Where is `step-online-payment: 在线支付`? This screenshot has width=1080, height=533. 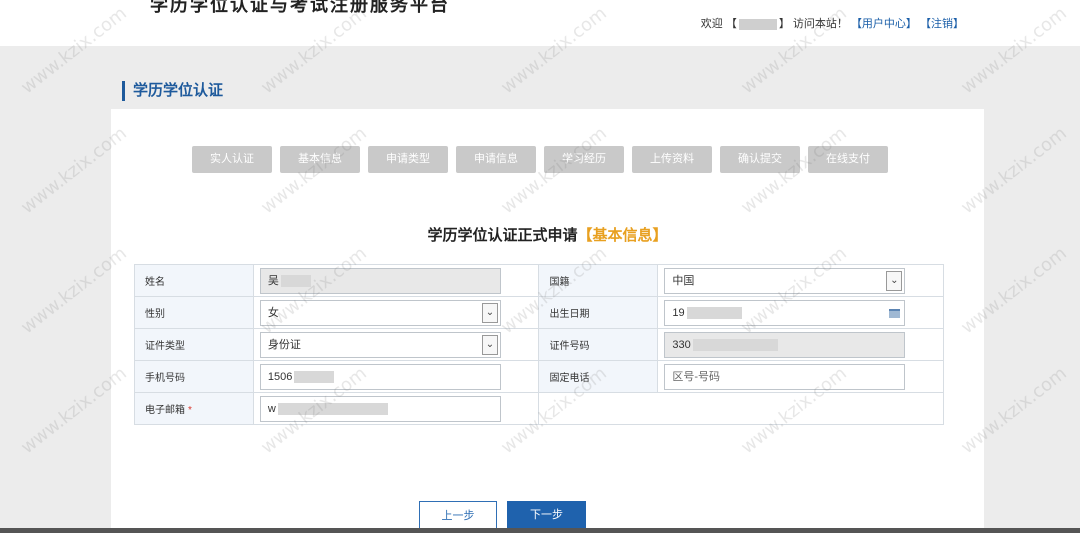
step-online-payment: 在线支付 is located at coordinates (848, 159).